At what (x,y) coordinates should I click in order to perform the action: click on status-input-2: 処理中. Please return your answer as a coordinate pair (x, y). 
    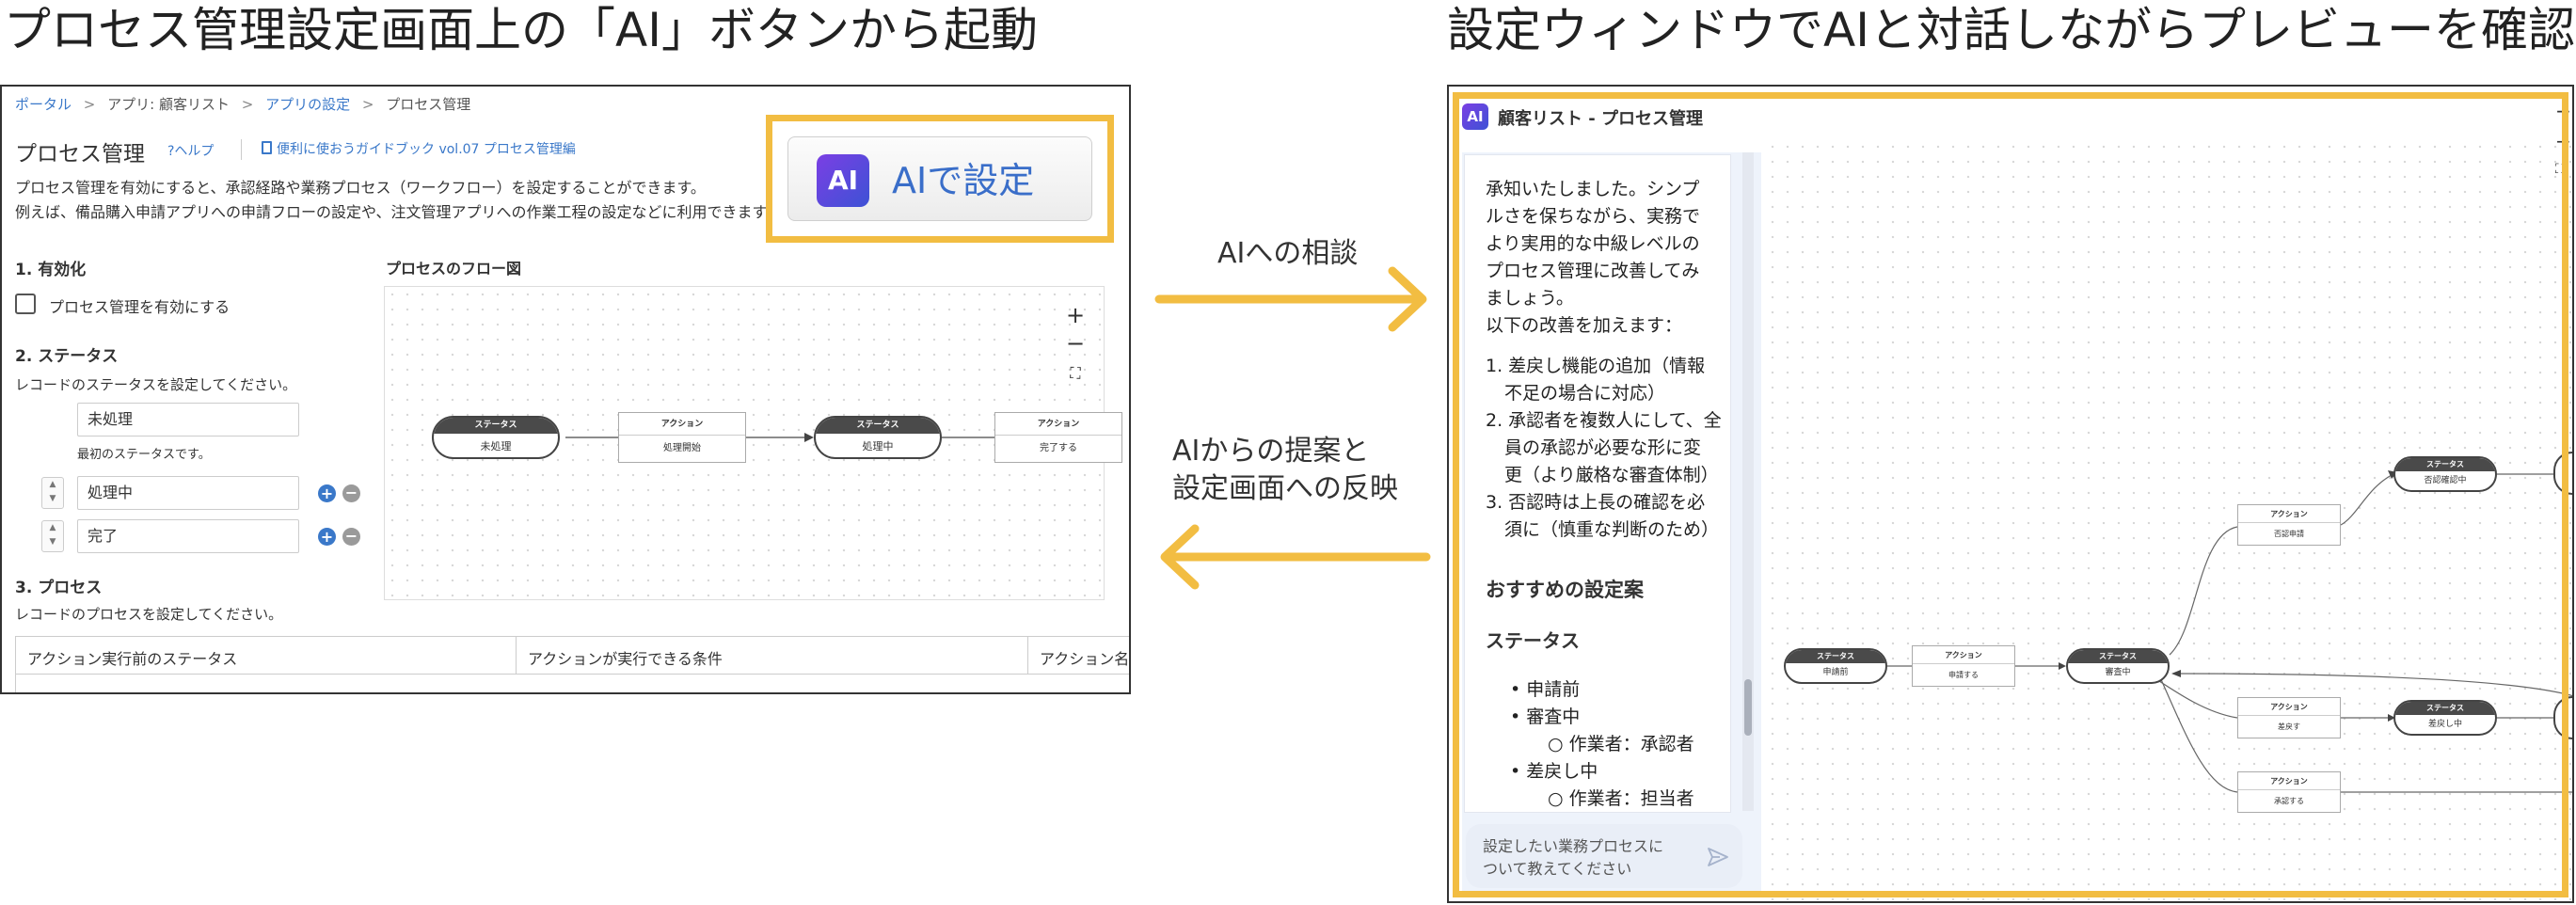
    Looking at the image, I should click on (188, 493).